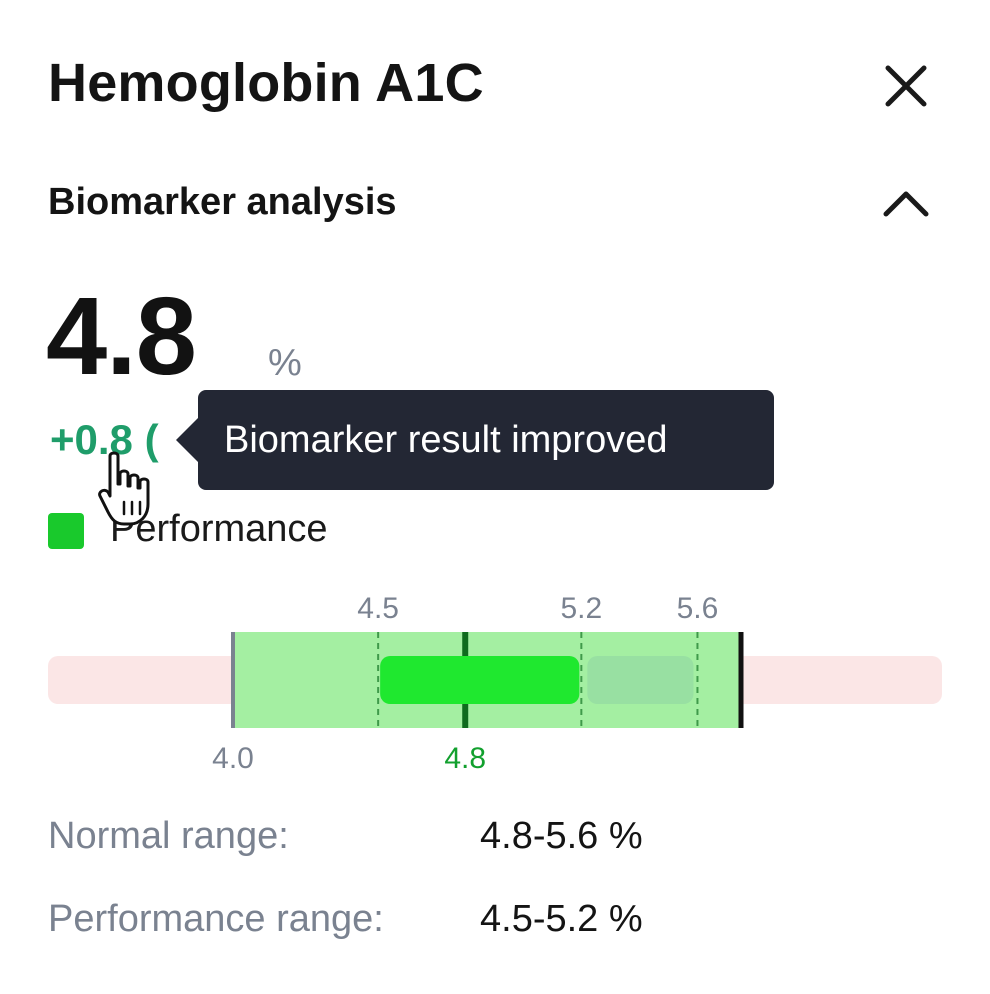 The width and height of the screenshot is (990, 994). I want to click on value-marker-label: 4.8, so click(465, 758).